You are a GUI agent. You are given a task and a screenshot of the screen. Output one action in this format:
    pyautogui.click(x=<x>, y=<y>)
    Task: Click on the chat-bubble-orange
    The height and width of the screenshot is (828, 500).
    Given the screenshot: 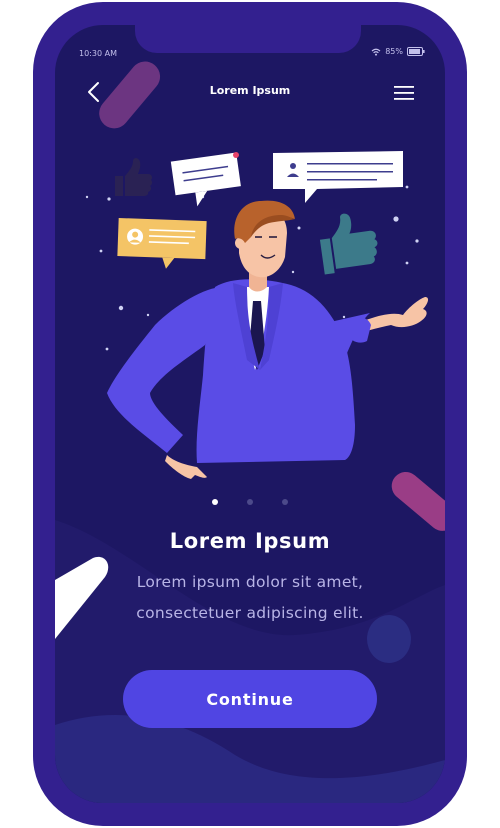 What is the action you would take?
    pyautogui.click(x=162, y=243)
    